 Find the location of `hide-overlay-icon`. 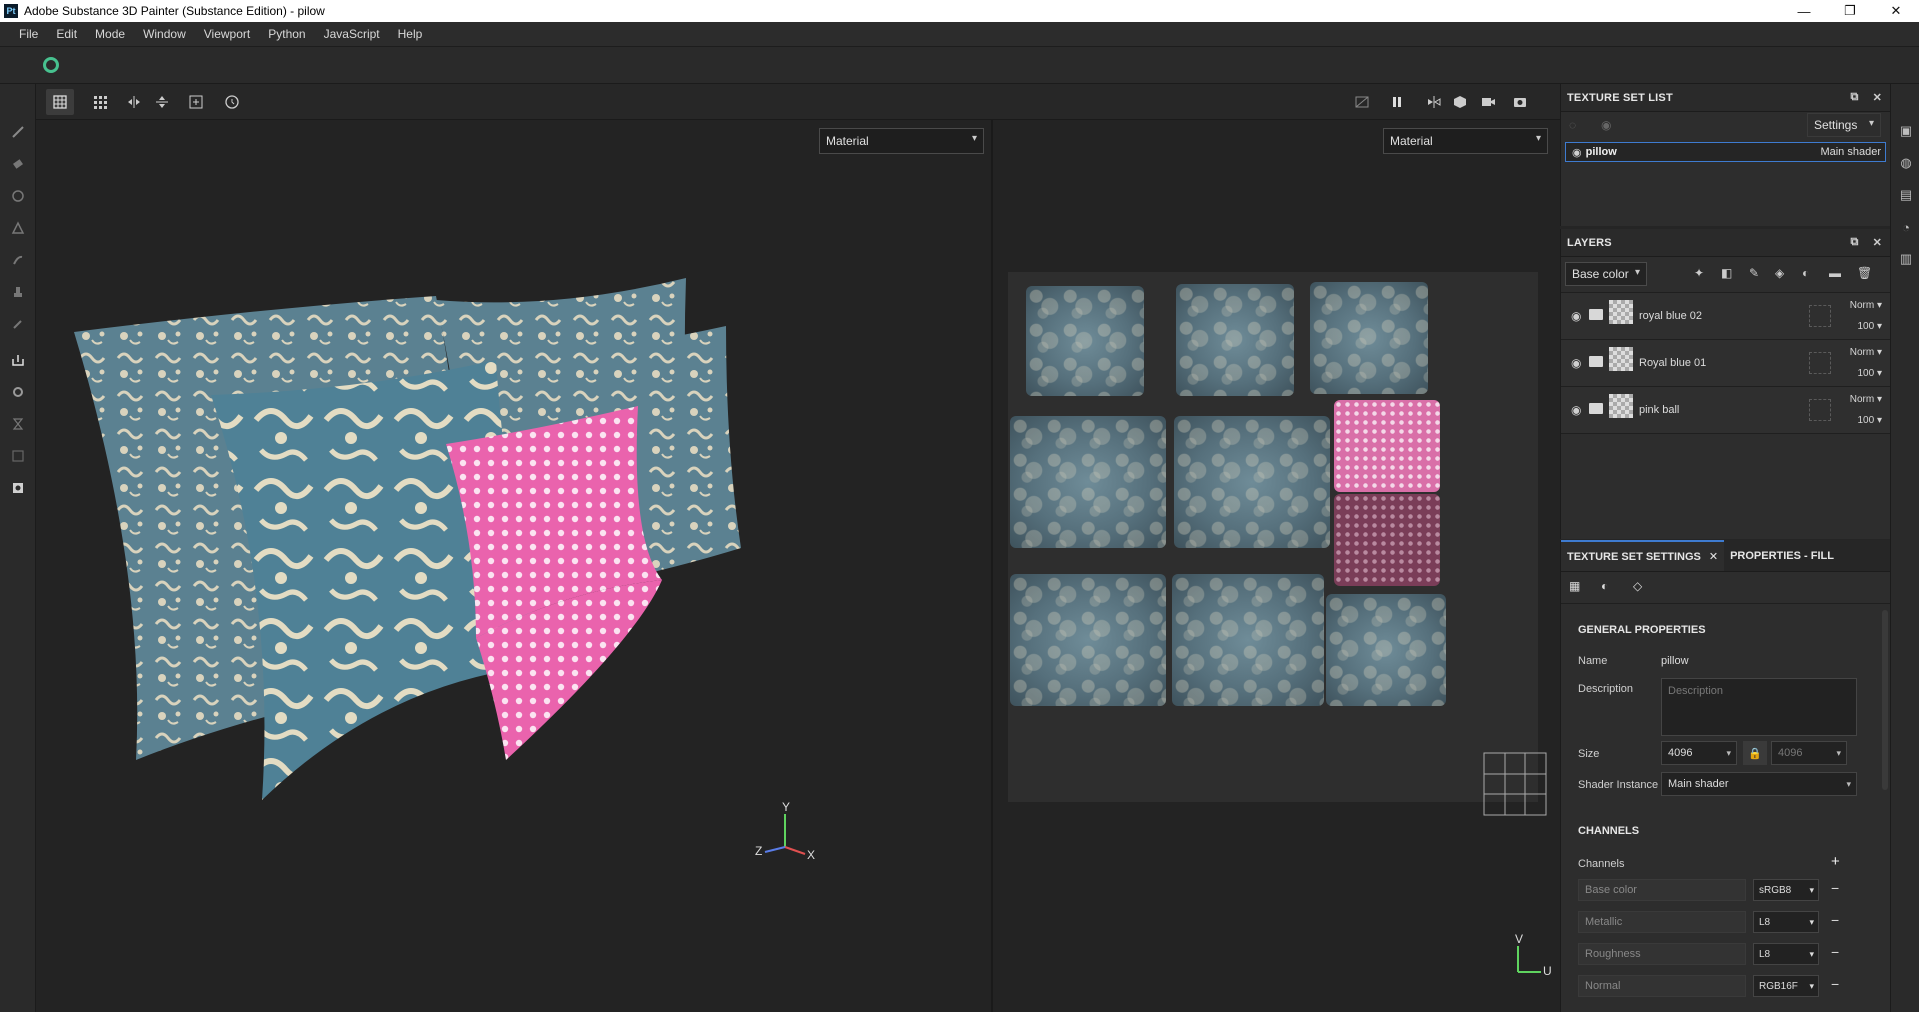

hide-overlay-icon is located at coordinates (1362, 102).